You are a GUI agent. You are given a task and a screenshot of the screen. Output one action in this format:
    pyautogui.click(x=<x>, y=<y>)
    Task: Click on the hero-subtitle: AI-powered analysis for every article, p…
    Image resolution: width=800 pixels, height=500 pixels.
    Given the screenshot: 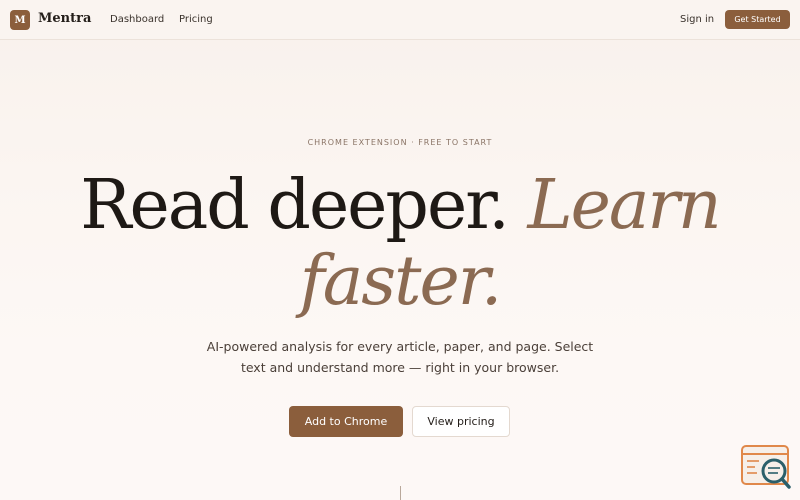 What is the action you would take?
    pyautogui.click(x=400, y=357)
    